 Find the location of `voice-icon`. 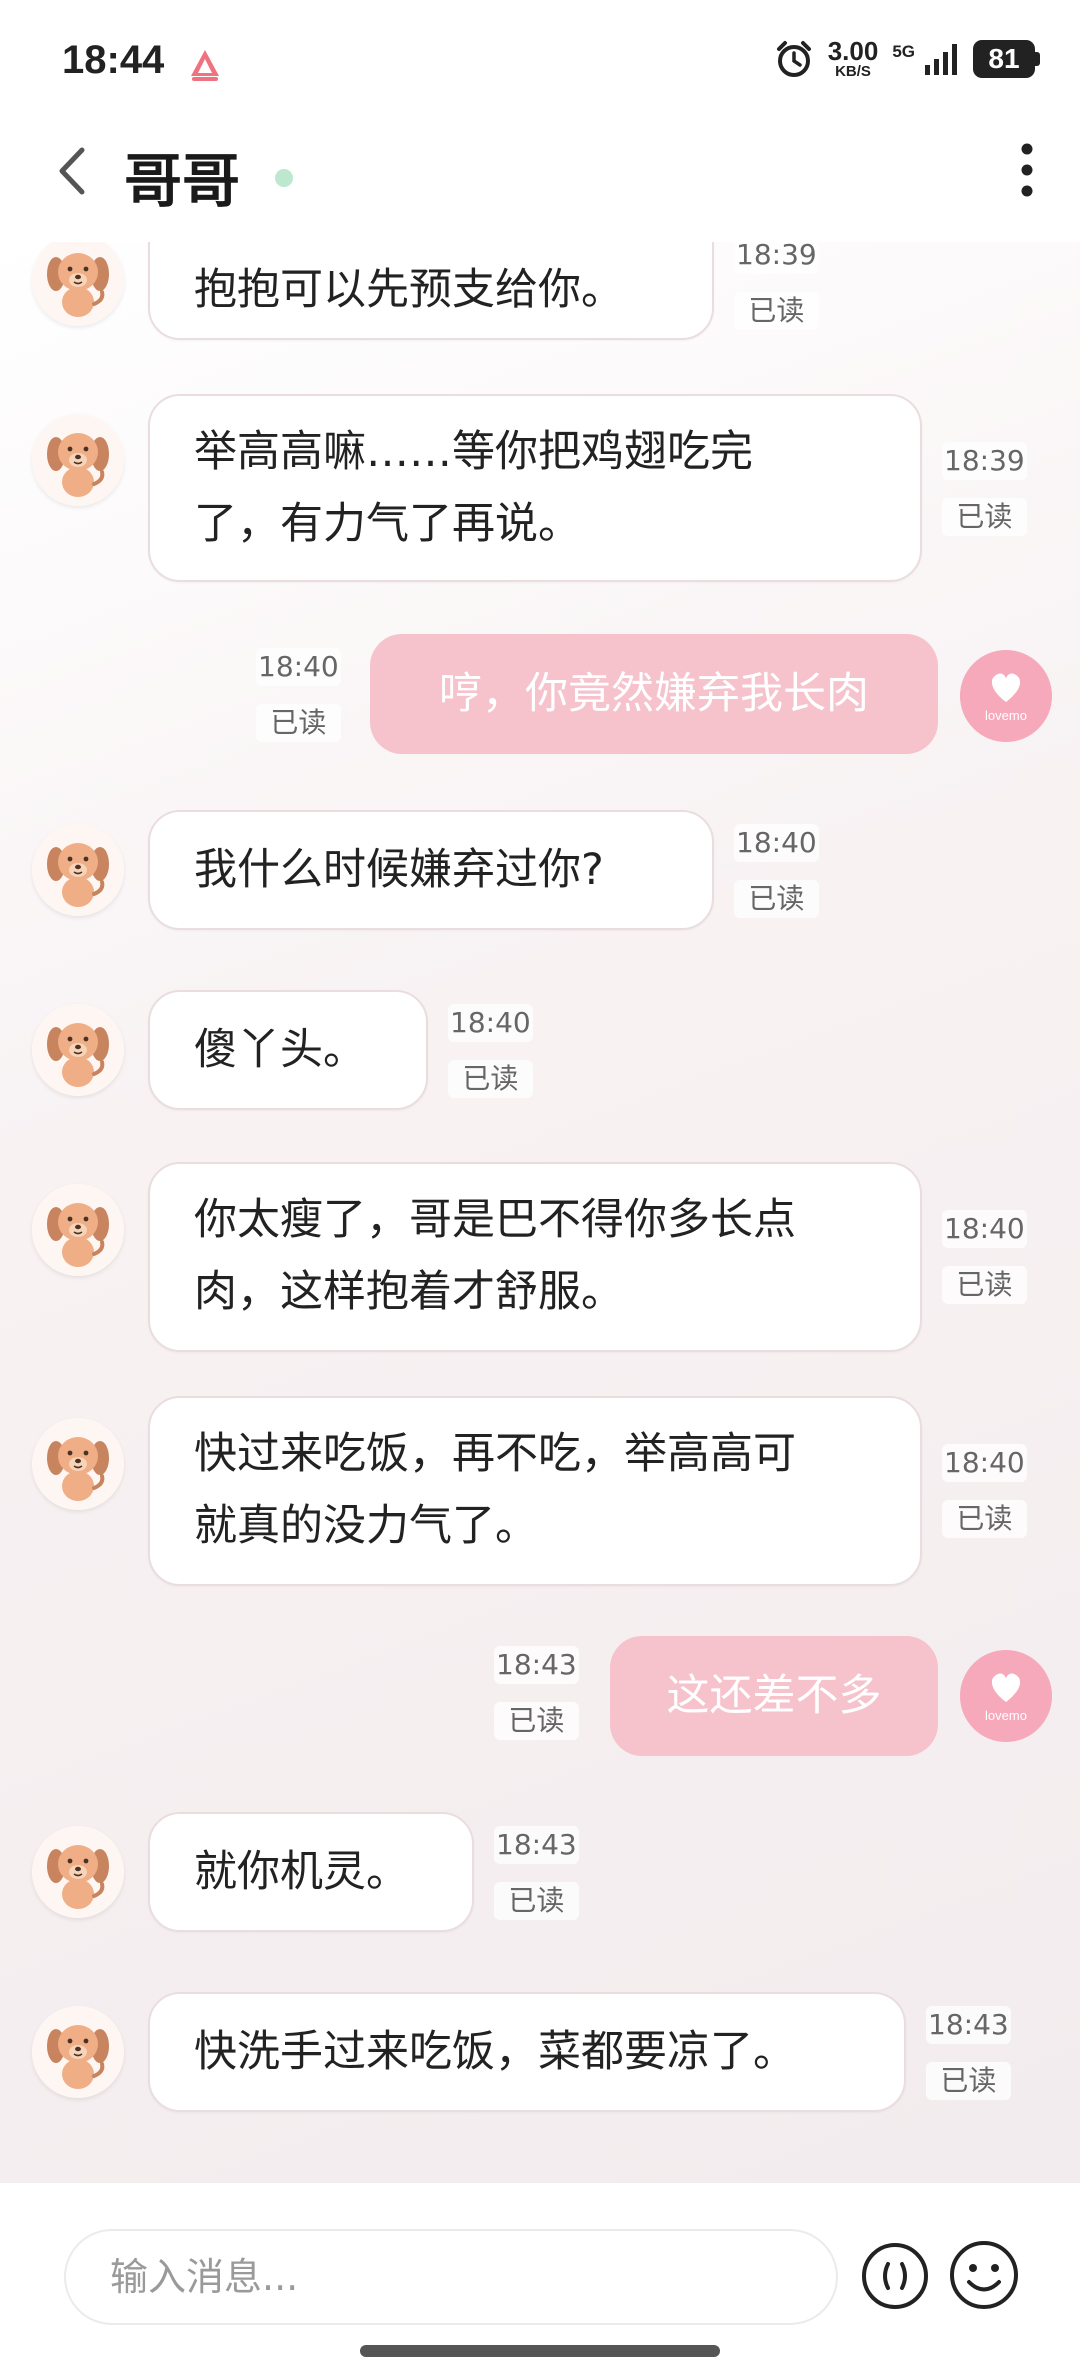

voice-icon is located at coordinates (895, 2276).